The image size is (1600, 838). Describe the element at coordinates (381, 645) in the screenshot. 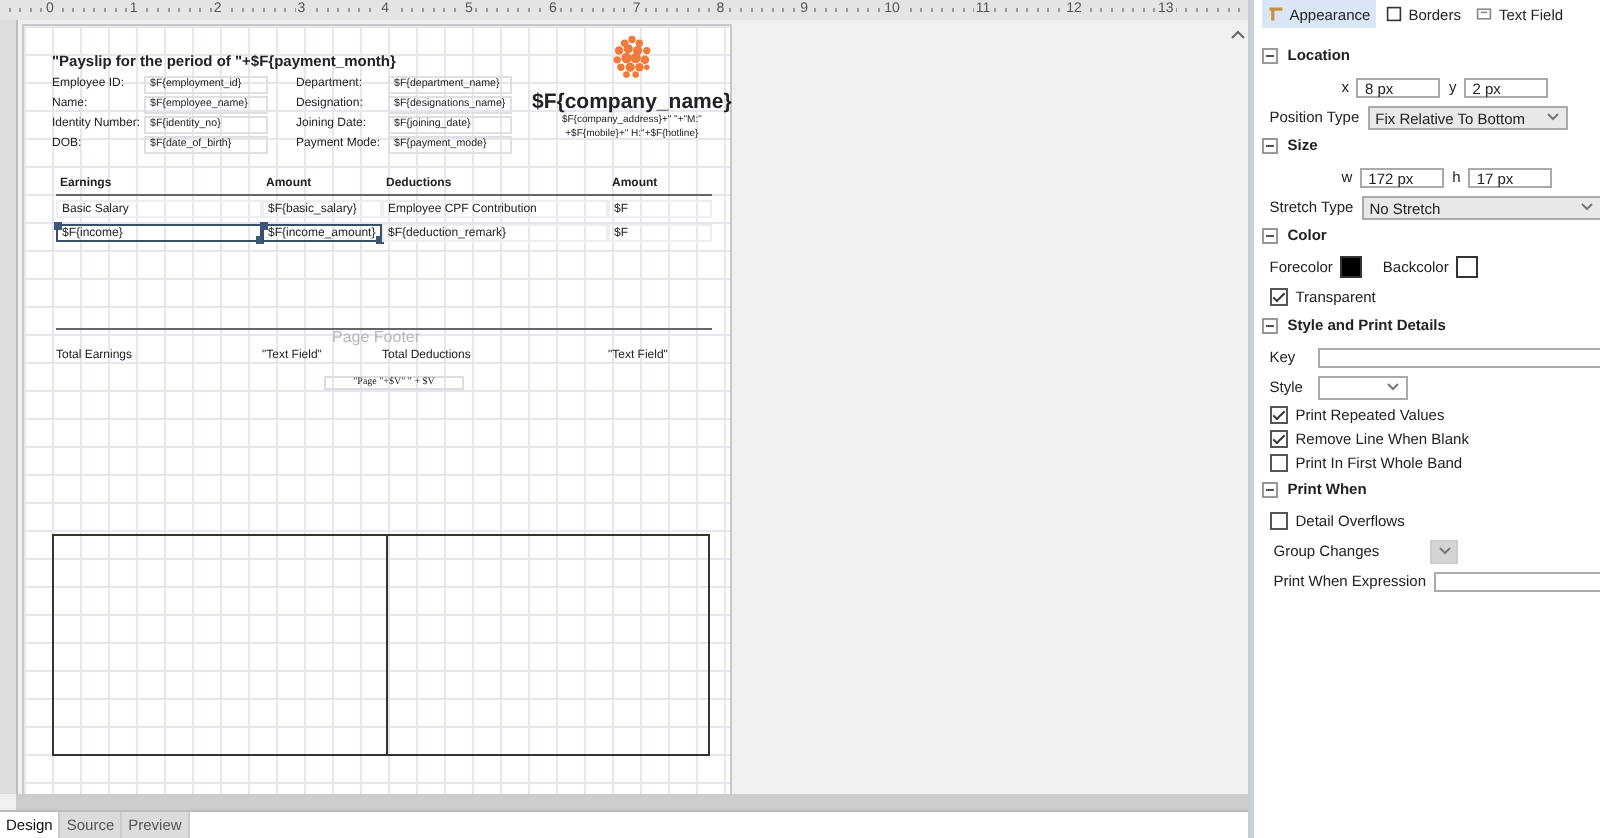

I see `empty-frame` at that location.